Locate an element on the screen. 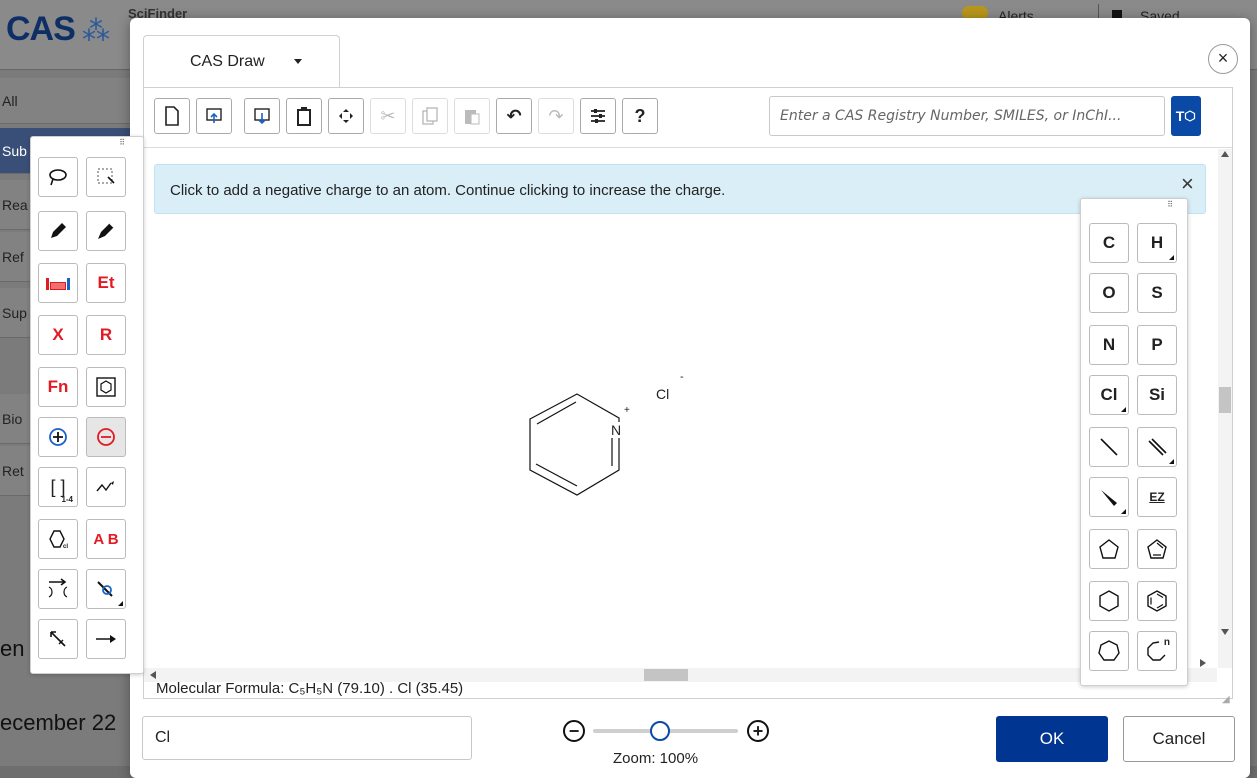  trash-icon is located at coordinates (304, 116).